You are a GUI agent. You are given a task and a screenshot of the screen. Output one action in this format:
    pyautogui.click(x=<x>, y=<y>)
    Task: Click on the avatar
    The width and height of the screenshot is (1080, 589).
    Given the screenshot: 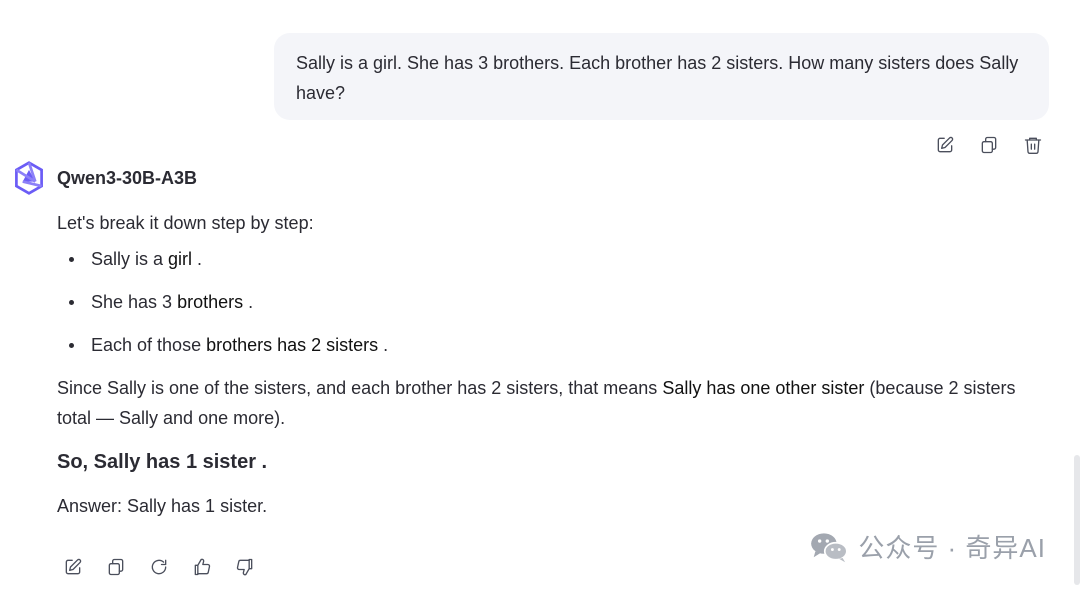 What is the action you would take?
    pyautogui.click(x=29, y=178)
    